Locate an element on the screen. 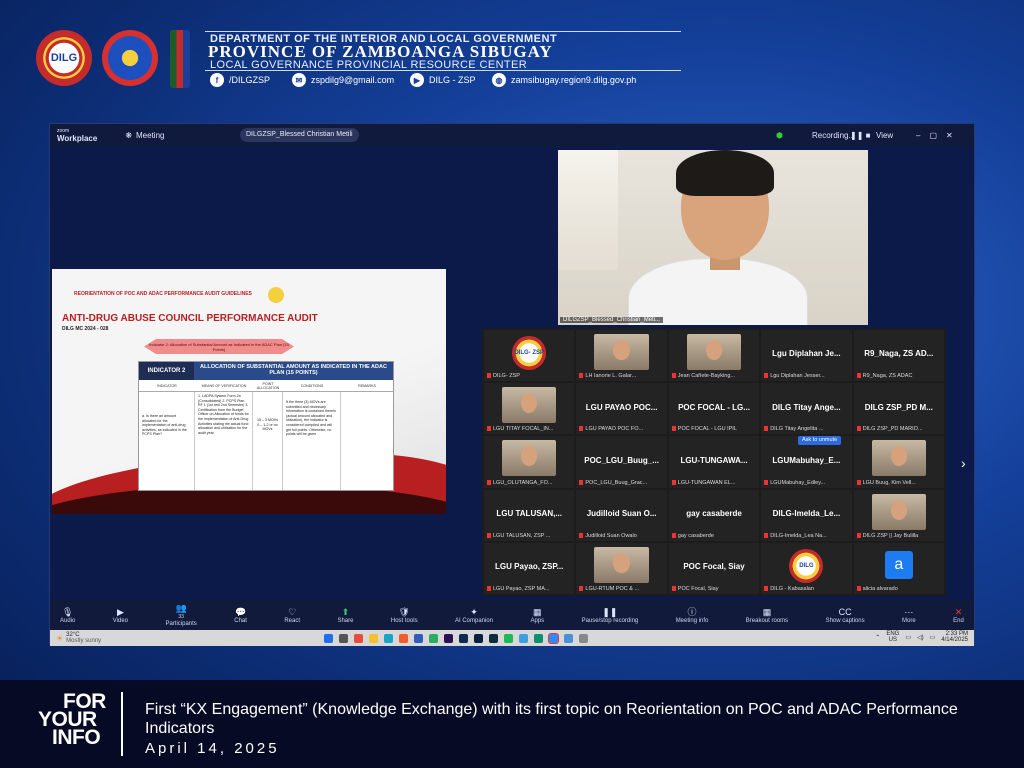  chrome-icon is located at coordinates (359, 638).